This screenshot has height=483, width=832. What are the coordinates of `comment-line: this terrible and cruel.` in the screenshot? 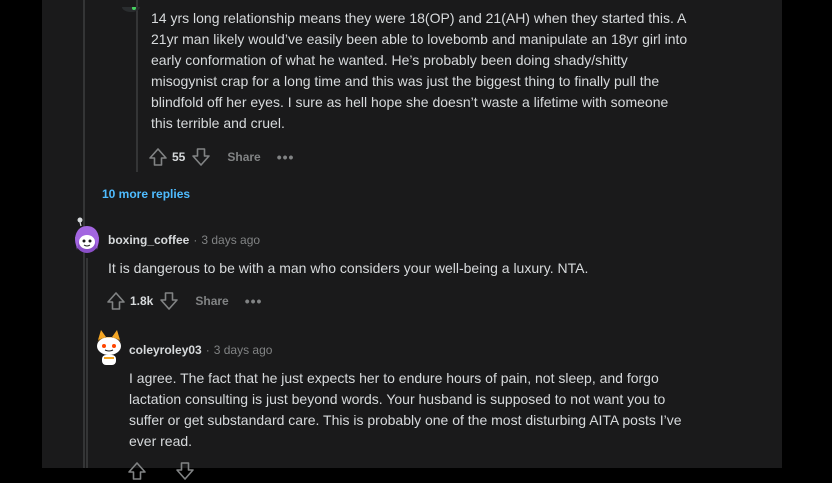 It's located at (218, 123).